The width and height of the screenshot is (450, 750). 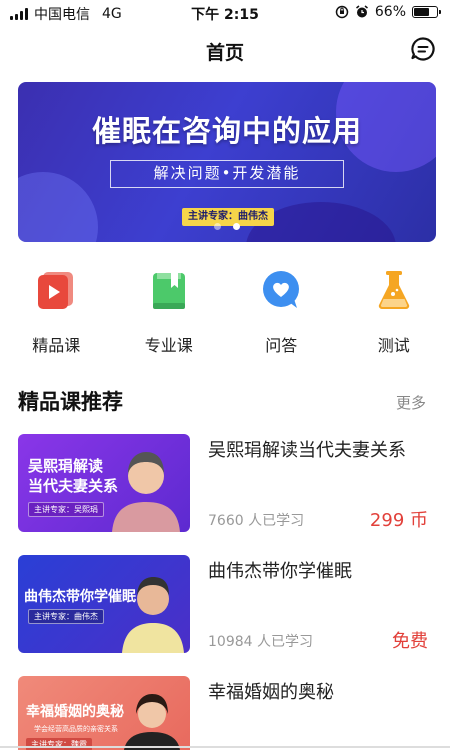 I want to click on category-jingpinke: 精品课, so click(x=56, y=311).